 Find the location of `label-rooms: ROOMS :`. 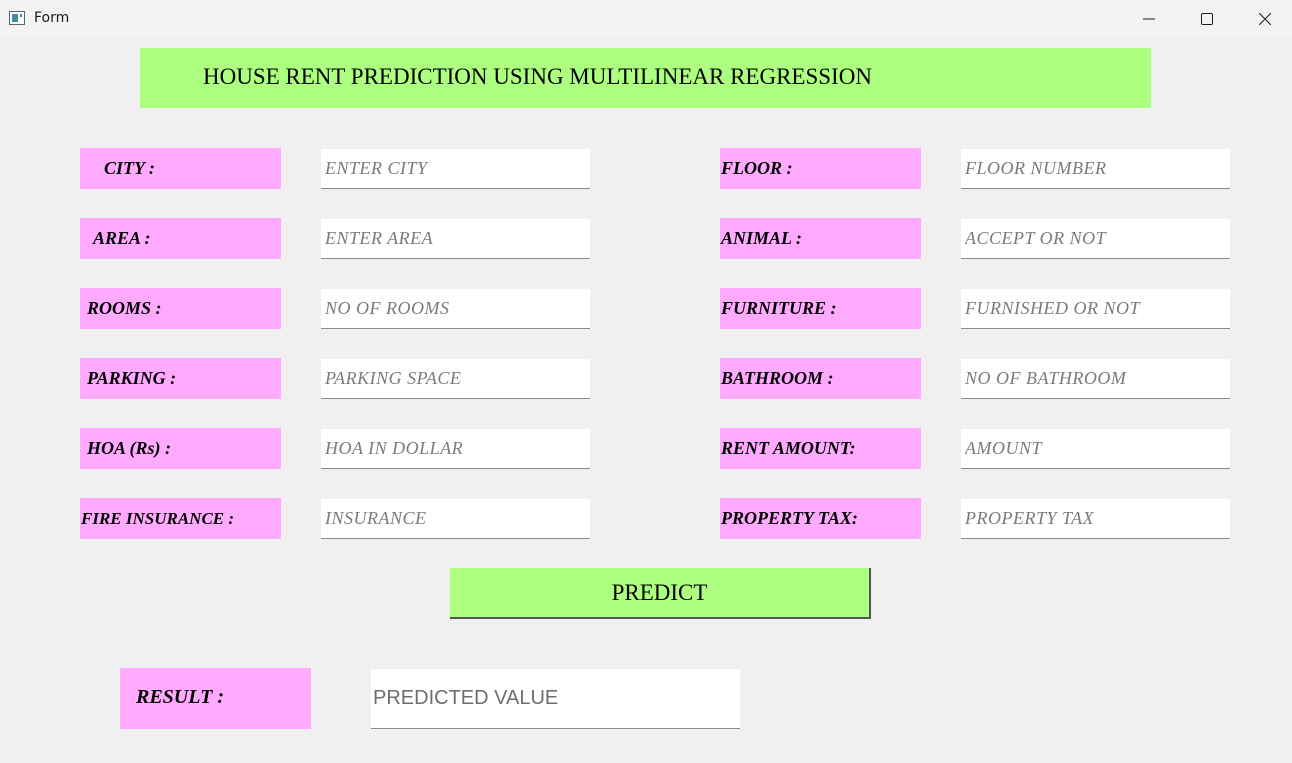

label-rooms: ROOMS : is located at coordinates (180, 308).